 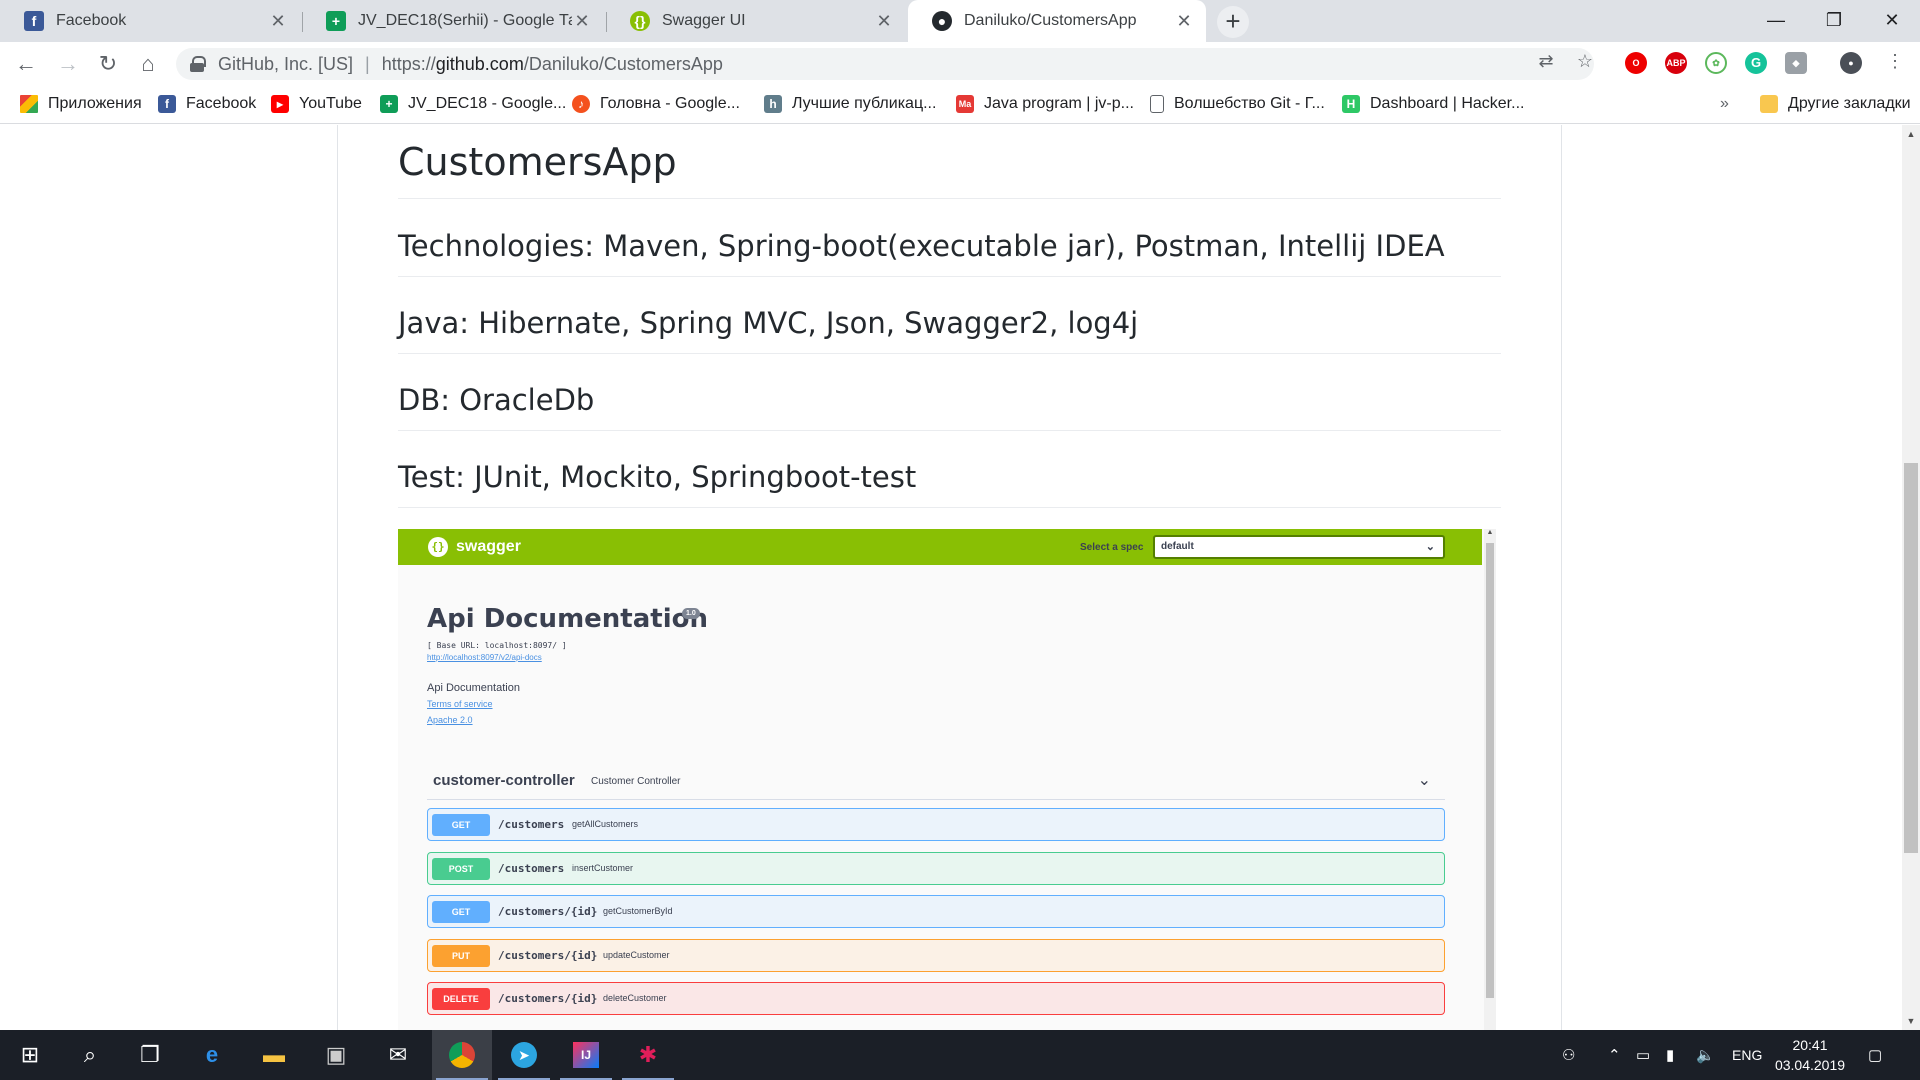 I want to click on windows-start-icon: ⊞, so click(x=30, y=1055).